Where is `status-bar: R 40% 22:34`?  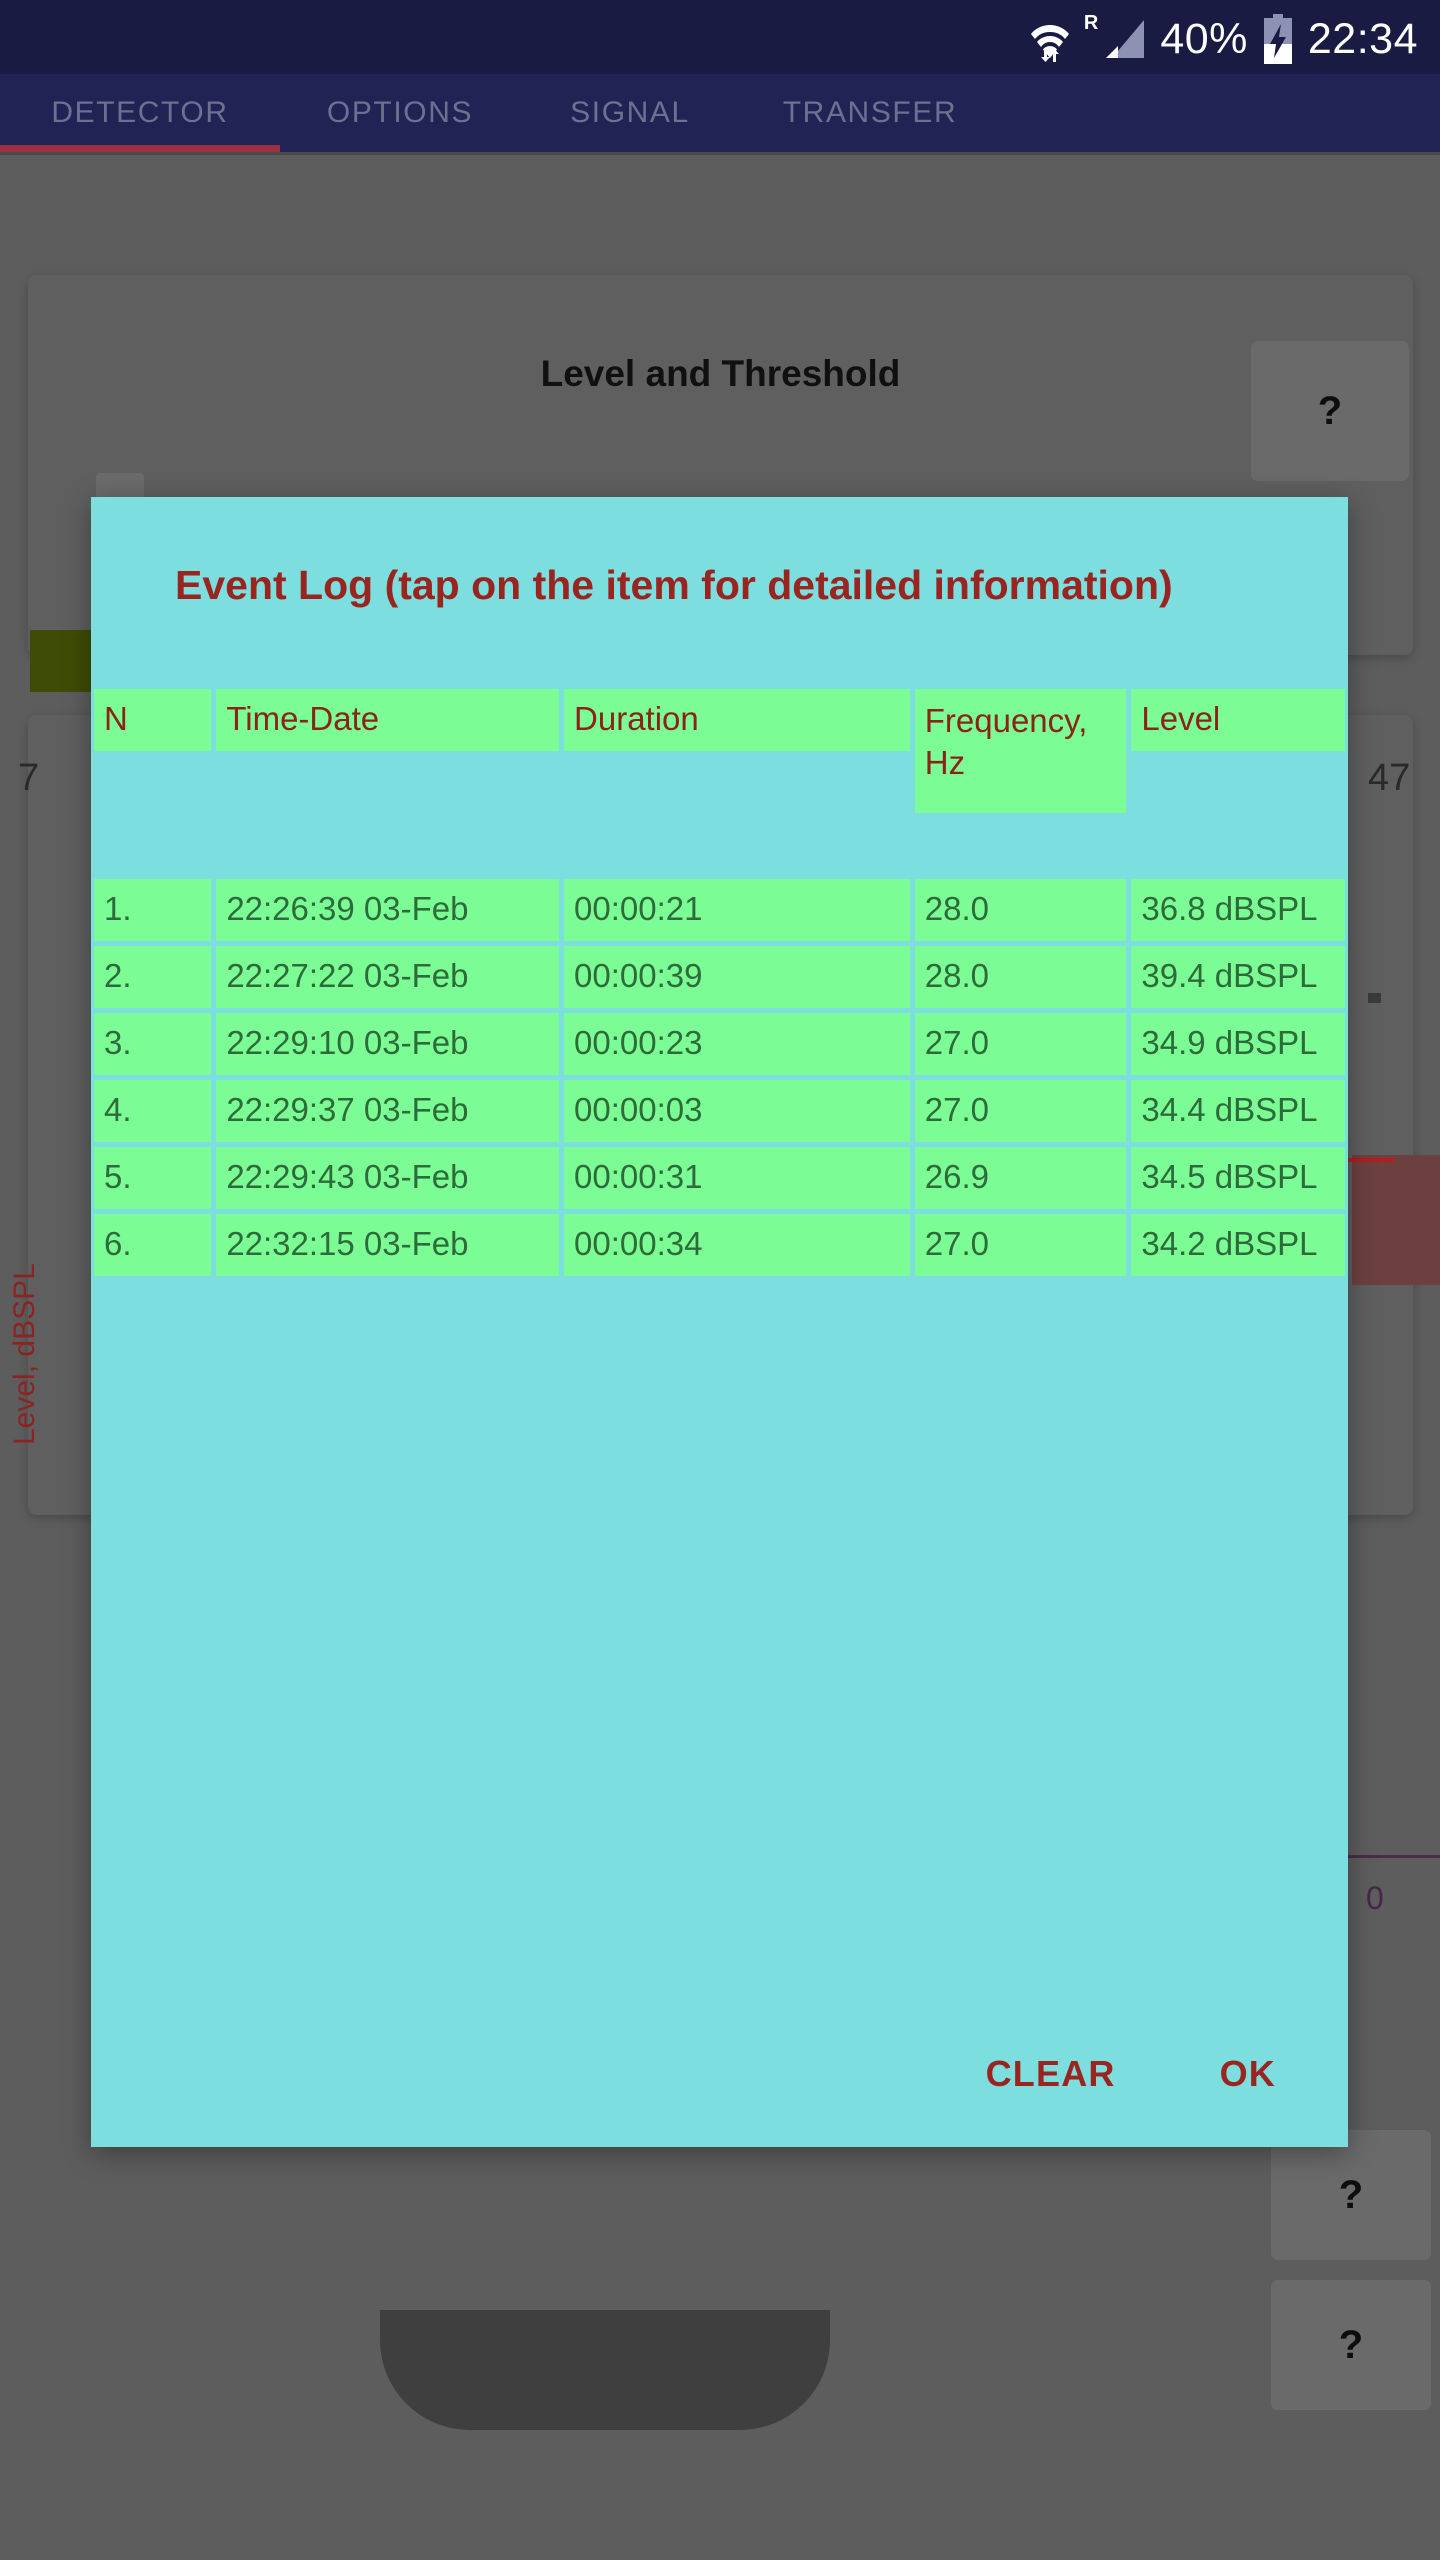
status-bar: R 40% 22:34 is located at coordinates (720, 39).